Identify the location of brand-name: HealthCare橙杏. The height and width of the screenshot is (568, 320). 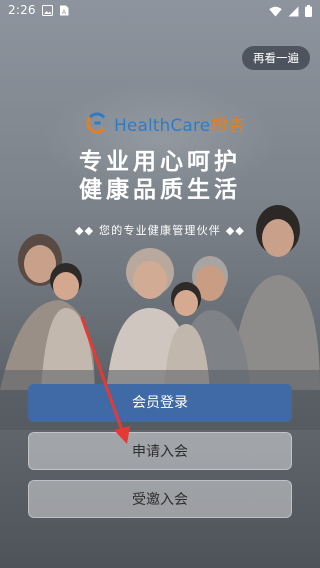
(179, 123).